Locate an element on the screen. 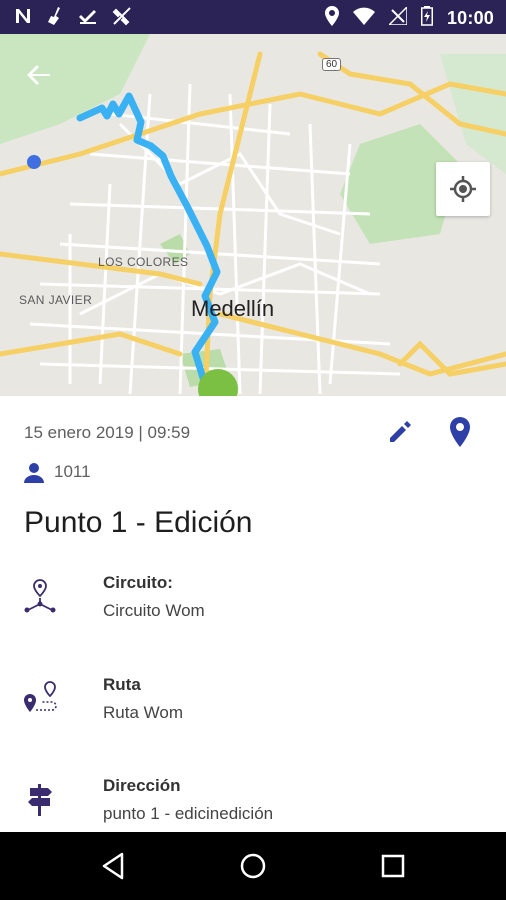  back-arrow-button is located at coordinates (39, 75).